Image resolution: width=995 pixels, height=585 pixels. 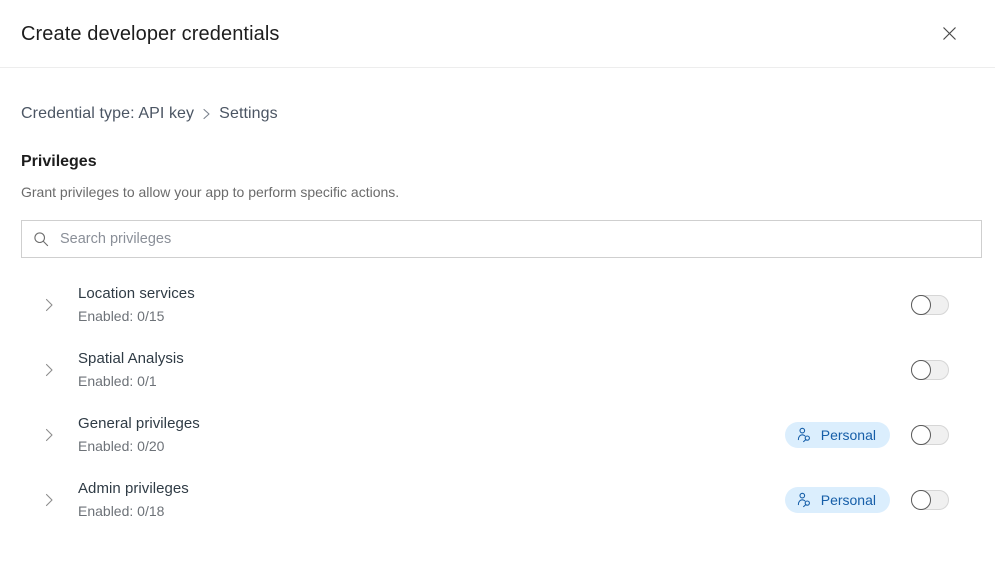 What do you see at coordinates (499, 114) in the screenshot?
I see `breadcrumb: Credential type: API key Settings` at bounding box center [499, 114].